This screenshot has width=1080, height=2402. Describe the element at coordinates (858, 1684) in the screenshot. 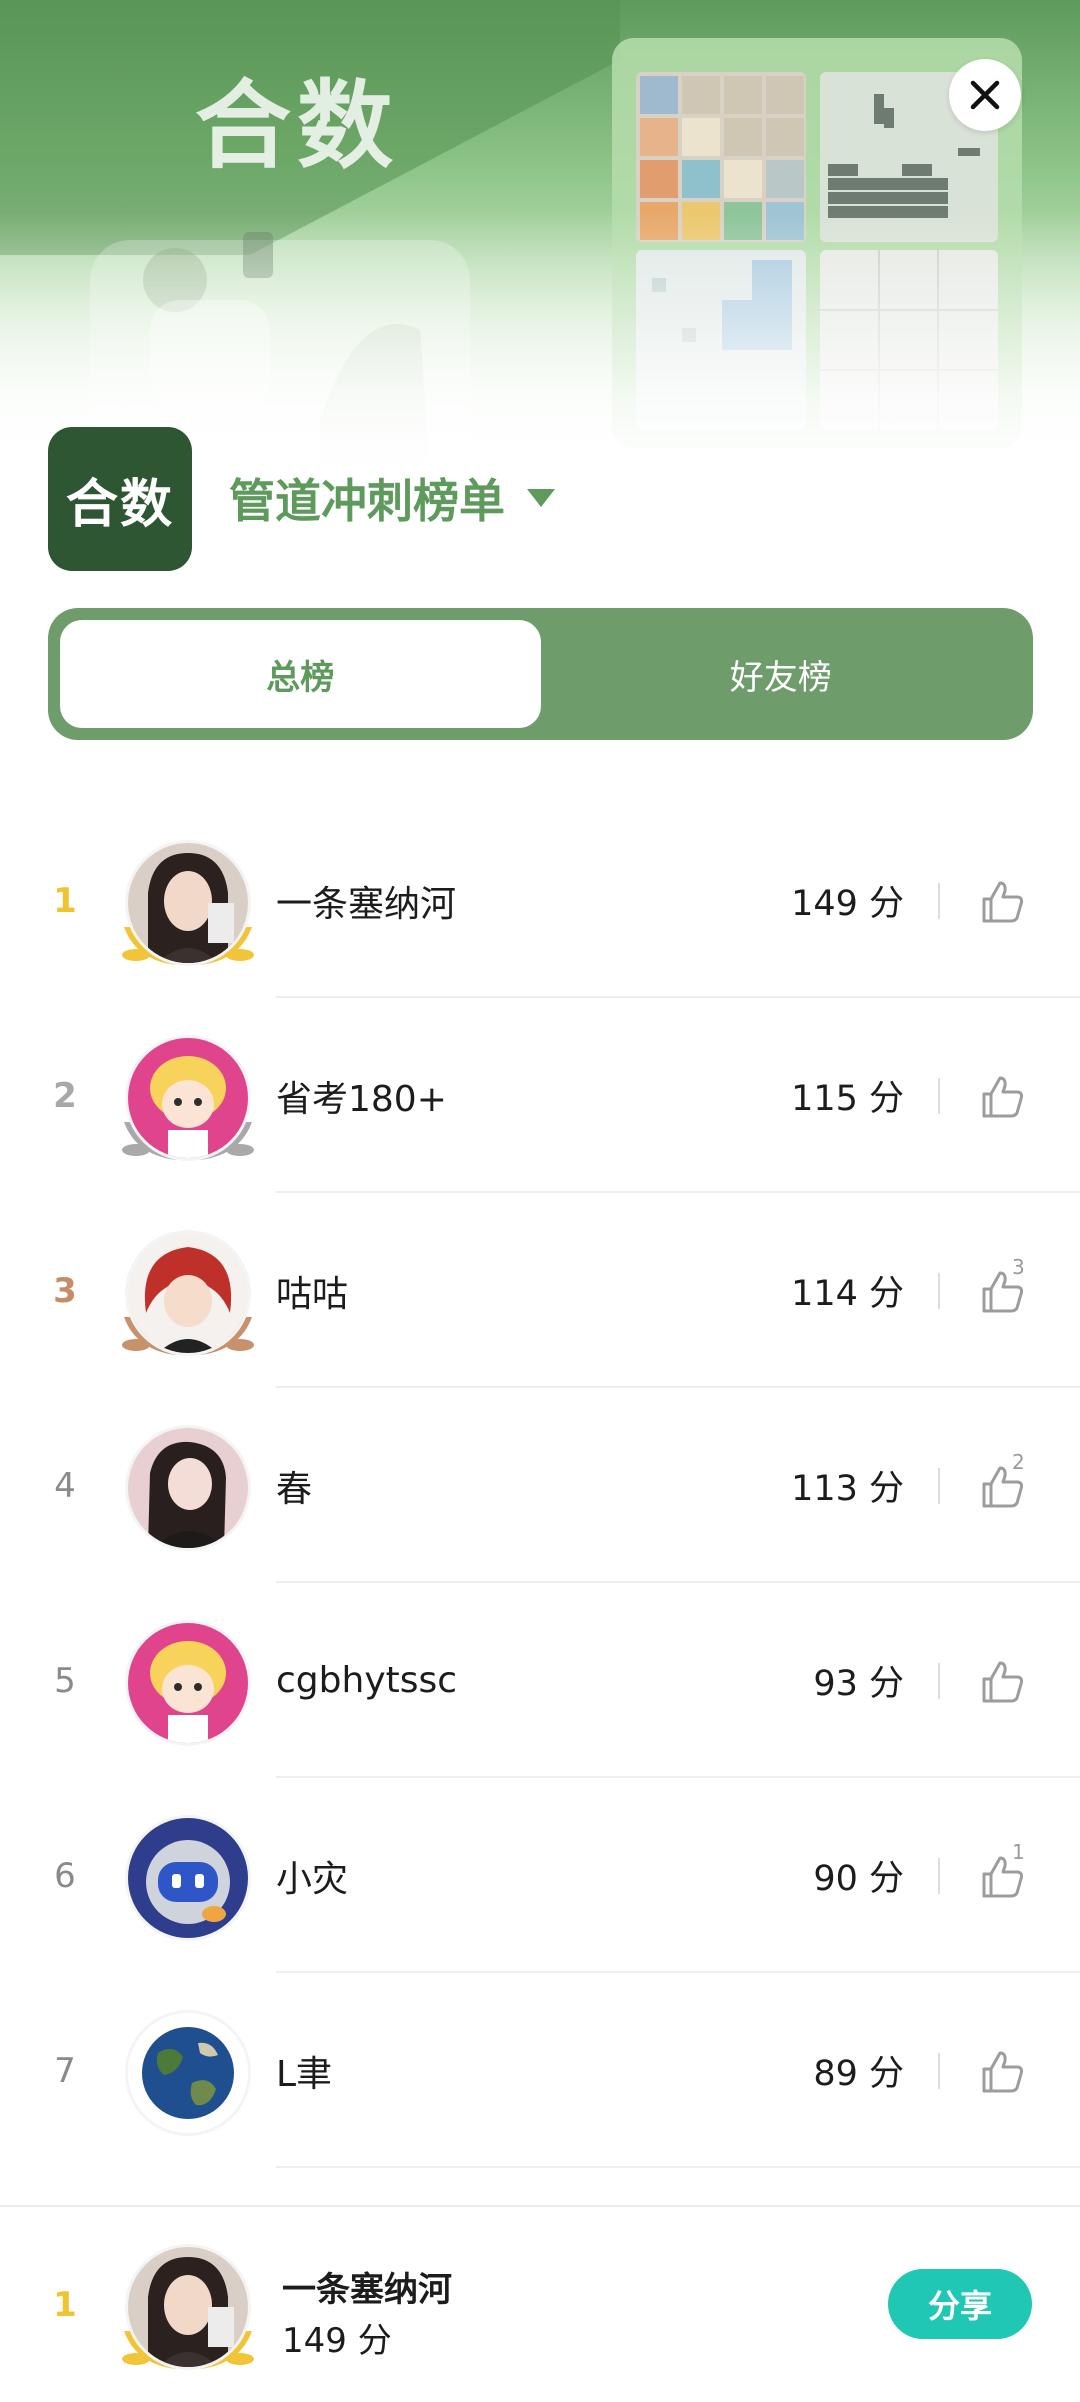

I see `player-score: 93 分` at that location.